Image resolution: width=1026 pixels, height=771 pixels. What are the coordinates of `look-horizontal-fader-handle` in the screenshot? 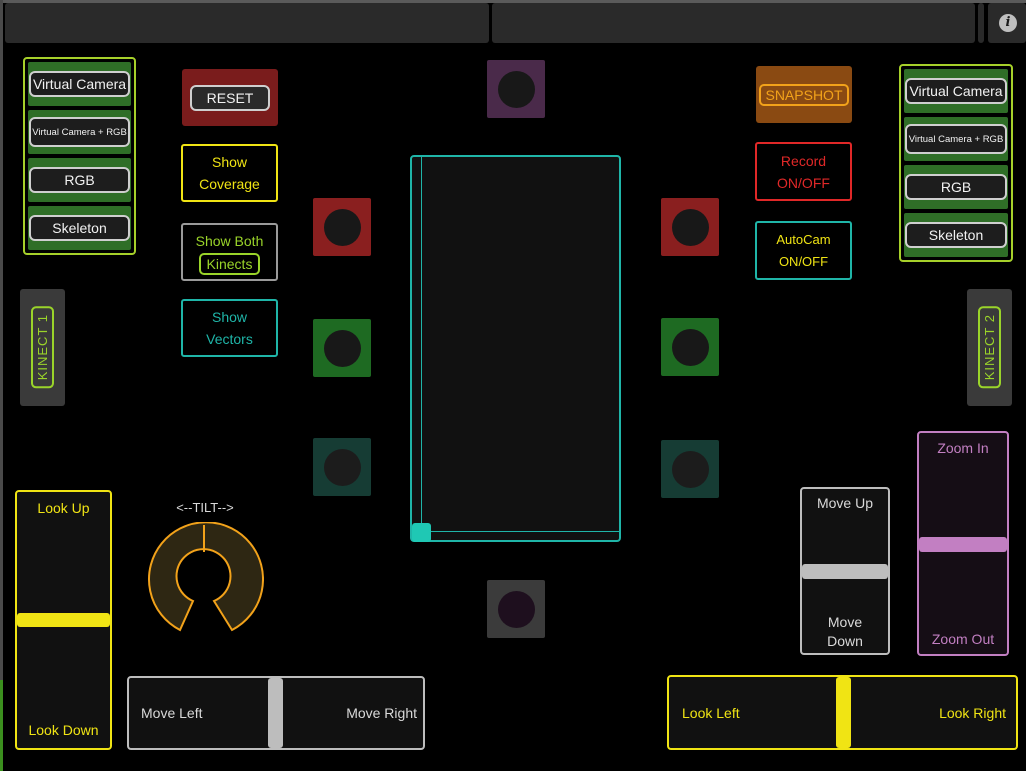 It's located at (843, 712).